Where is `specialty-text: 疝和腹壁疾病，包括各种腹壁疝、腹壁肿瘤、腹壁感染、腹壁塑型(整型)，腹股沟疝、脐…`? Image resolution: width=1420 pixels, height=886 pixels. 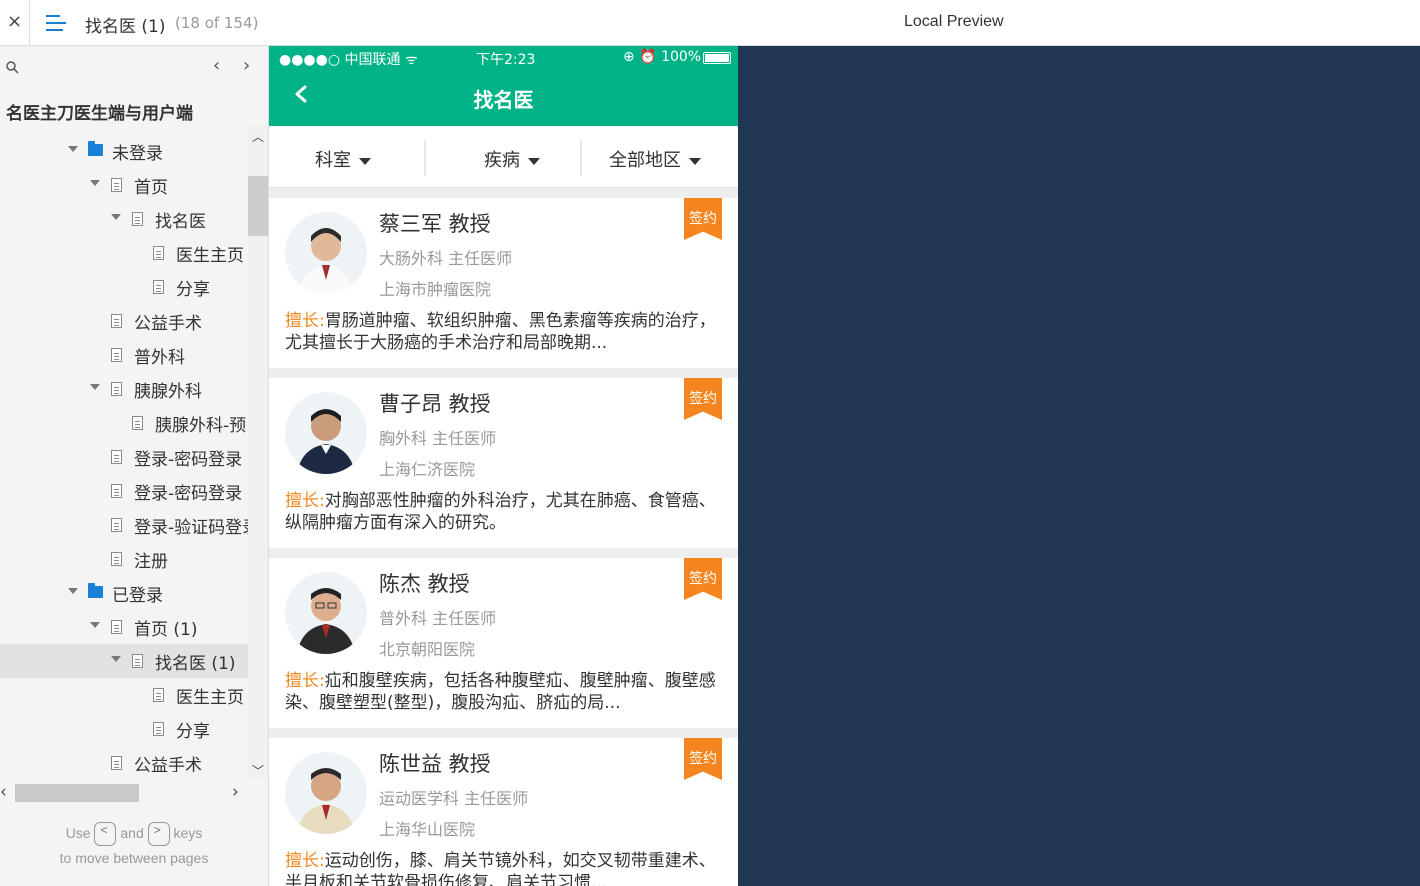 specialty-text: 疝和腹壁疾病，包括各种腹壁疝、腹壁肿瘤、腹壁感染、腹壁塑型(整型)，腹股沟疝、脐… is located at coordinates (500, 692).